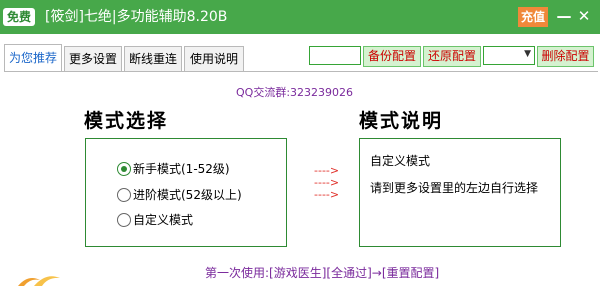 Image resolution: width=600 pixels, height=286 pixels. I want to click on mode-description-box: 自定义模式 请到更多设置里的左边自行选择, so click(460, 192).